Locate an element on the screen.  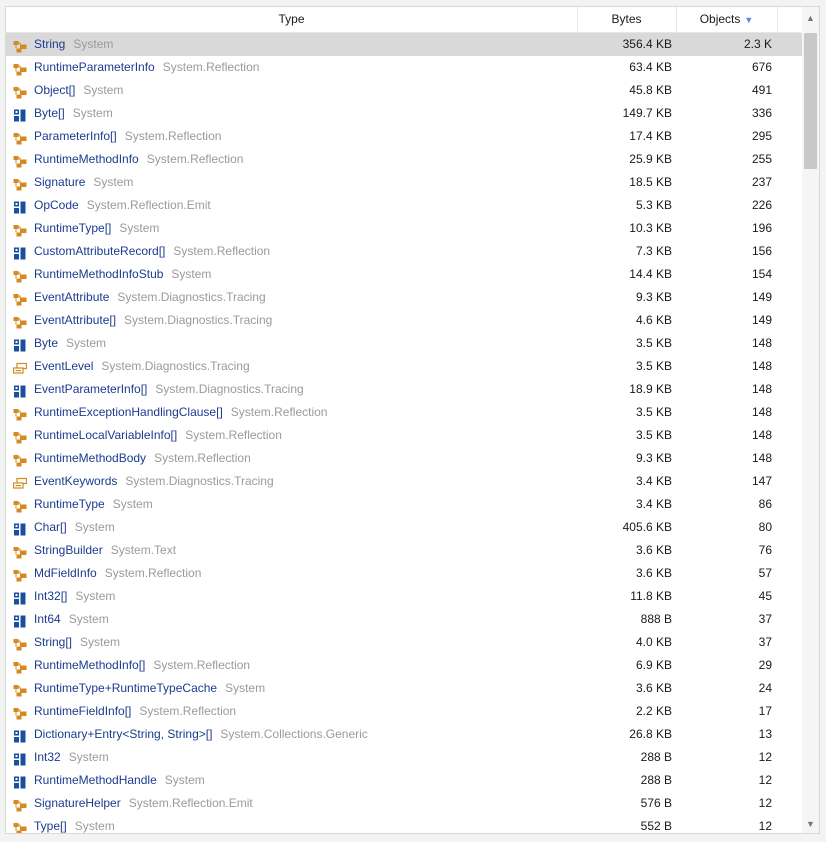
enum-icon is located at coordinates (20, 482).